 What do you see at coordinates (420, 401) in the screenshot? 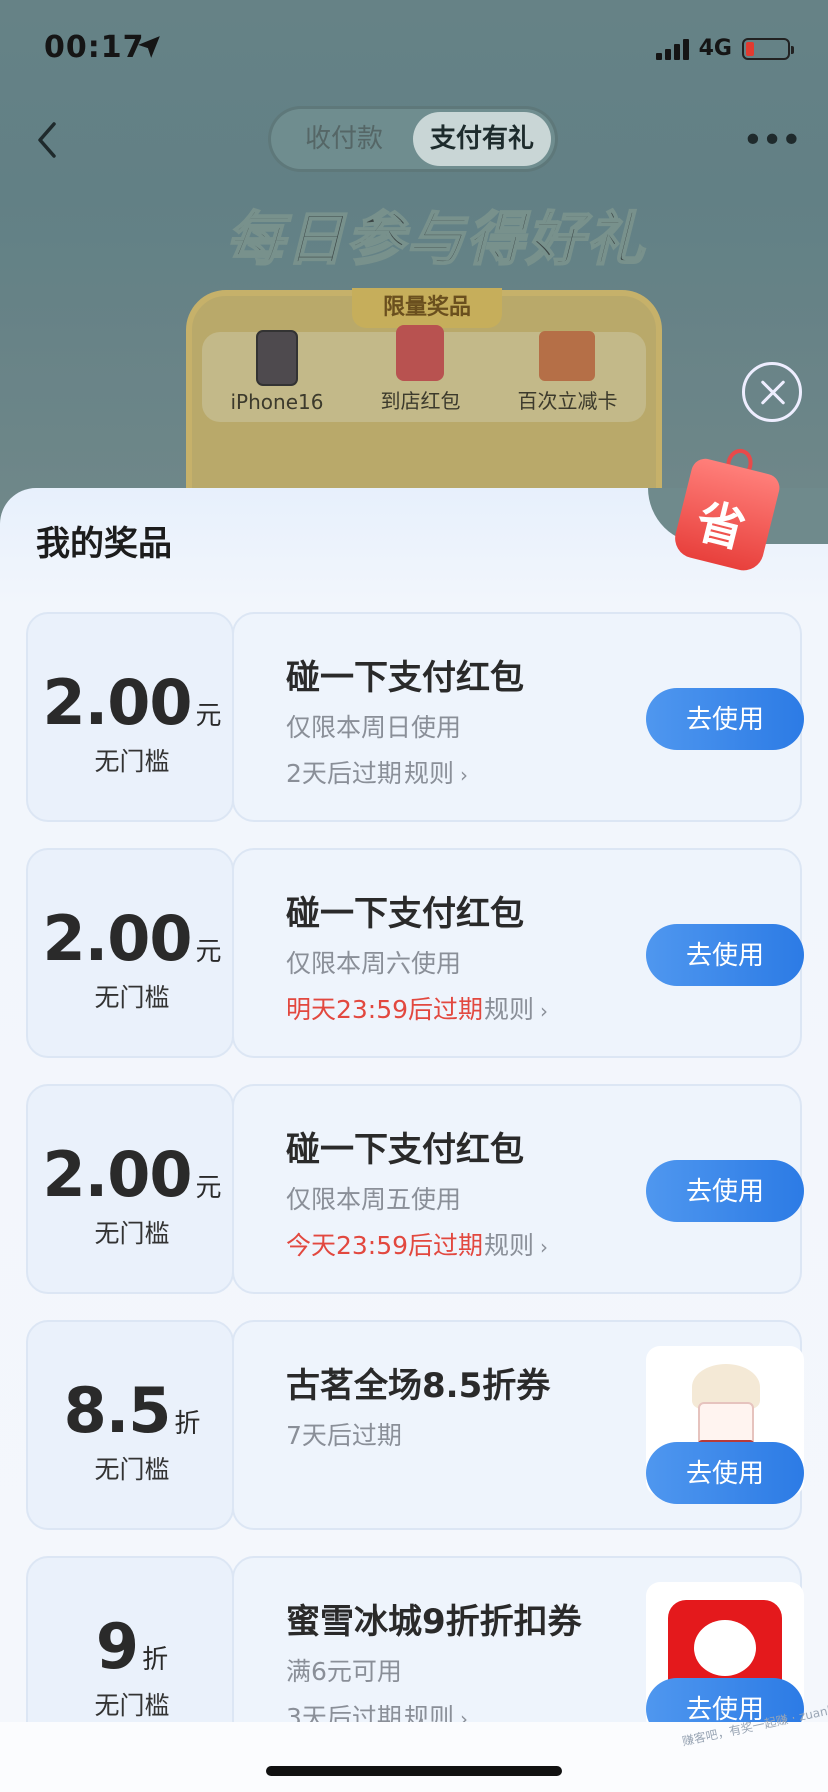
I see `prize-label: 到店红包` at bounding box center [420, 401].